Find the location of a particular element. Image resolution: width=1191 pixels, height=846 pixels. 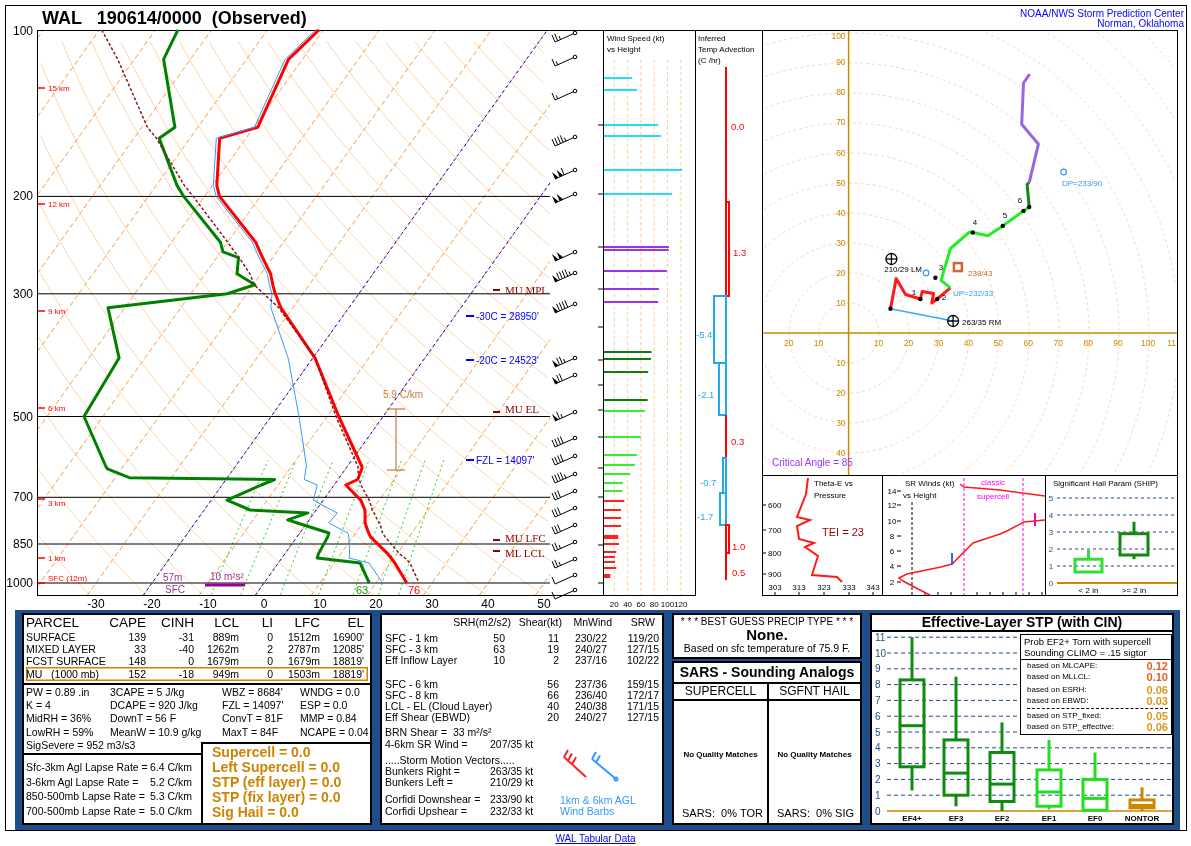

axis-label: 80 is located at coordinates (1088, 343).